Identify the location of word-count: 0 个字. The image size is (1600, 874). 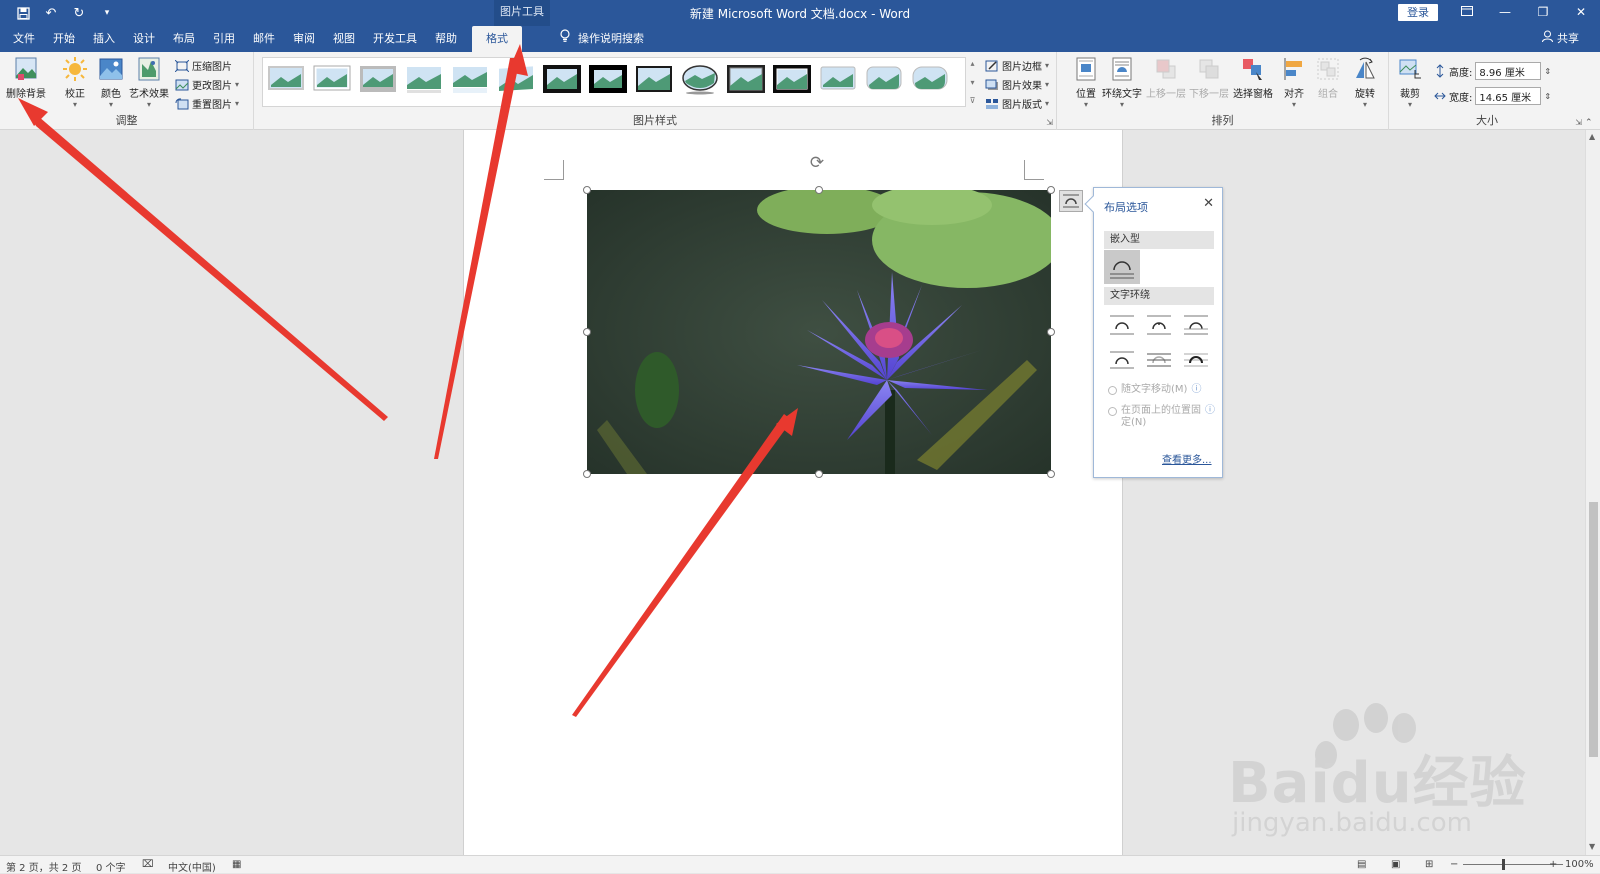
(111, 866).